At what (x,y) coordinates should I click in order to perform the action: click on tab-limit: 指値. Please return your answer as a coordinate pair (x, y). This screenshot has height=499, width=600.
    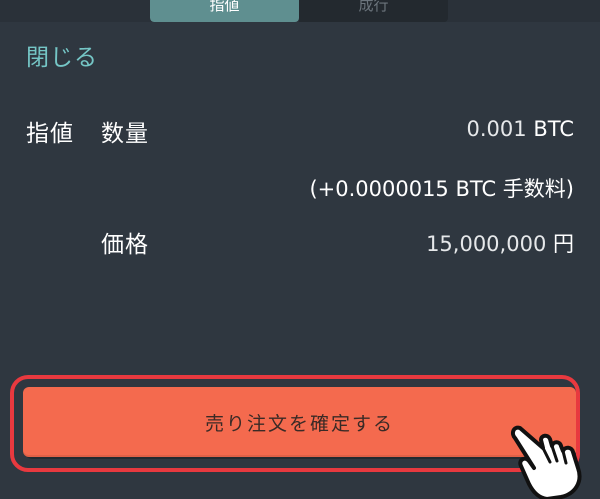
    Looking at the image, I should click on (224, 11).